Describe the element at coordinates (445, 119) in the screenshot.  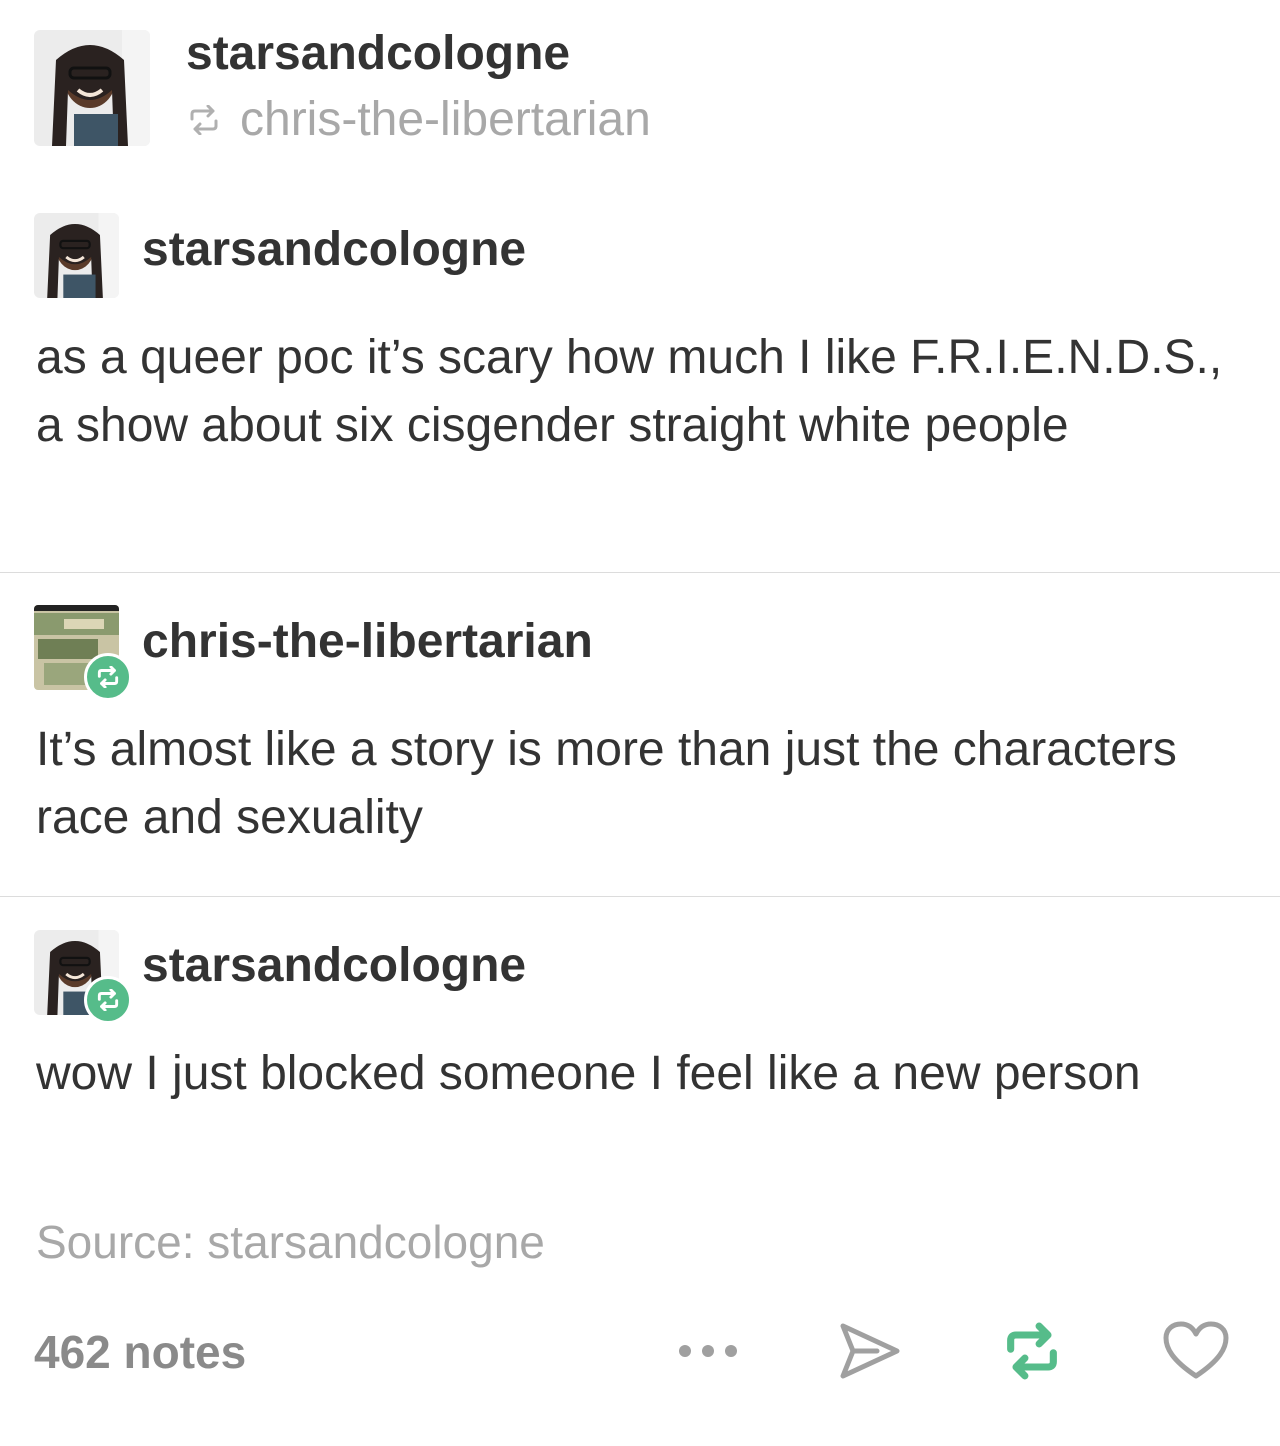
I see `reblogged-from-name: chris-the-libertarian` at that location.